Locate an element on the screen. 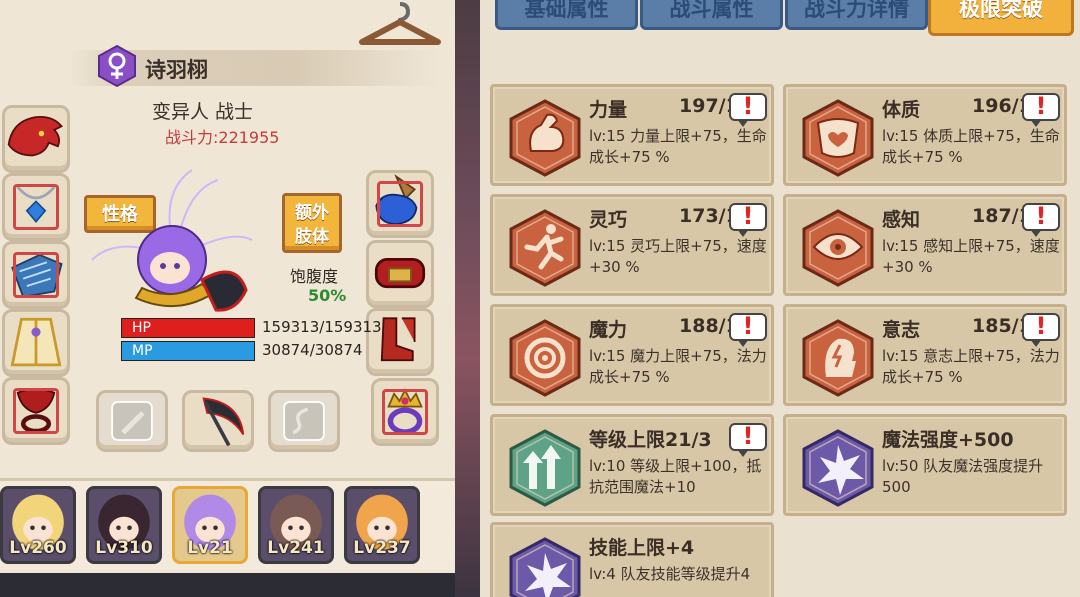  hp-bar: HP is located at coordinates (188, 328).